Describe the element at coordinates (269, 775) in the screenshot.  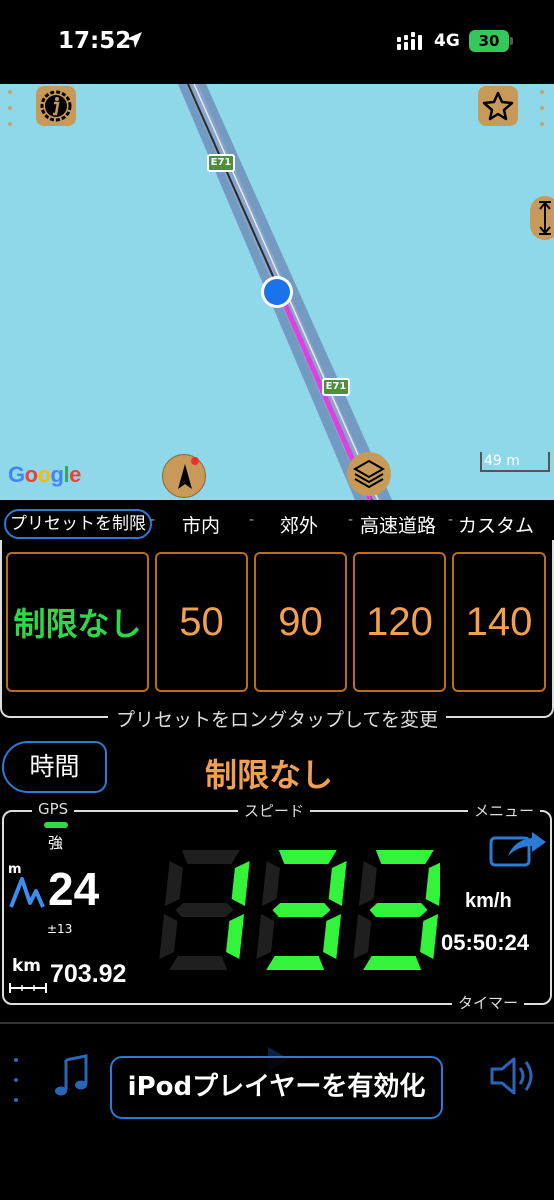
I see `current-limit-label: 制限なし` at that location.